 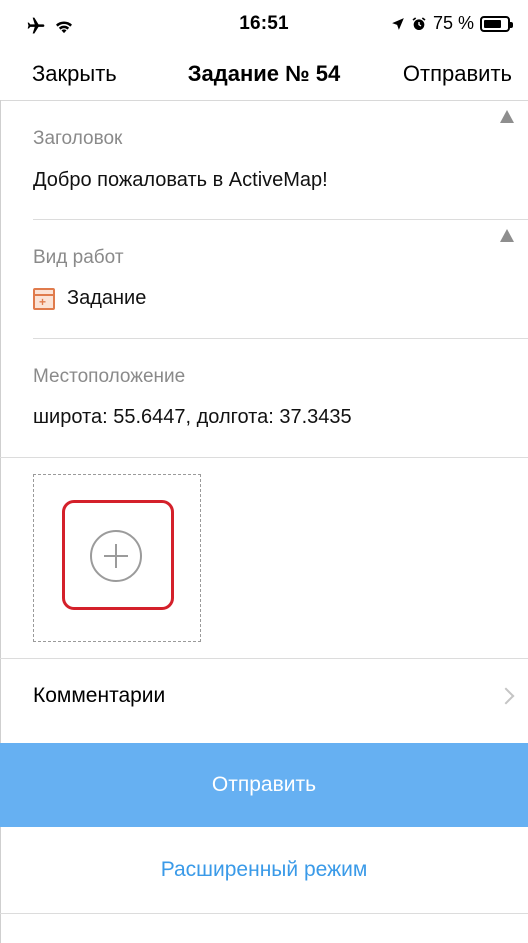 What do you see at coordinates (506, 696) in the screenshot?
I see `chevron-right-icon` at bounding box center [506, 696].